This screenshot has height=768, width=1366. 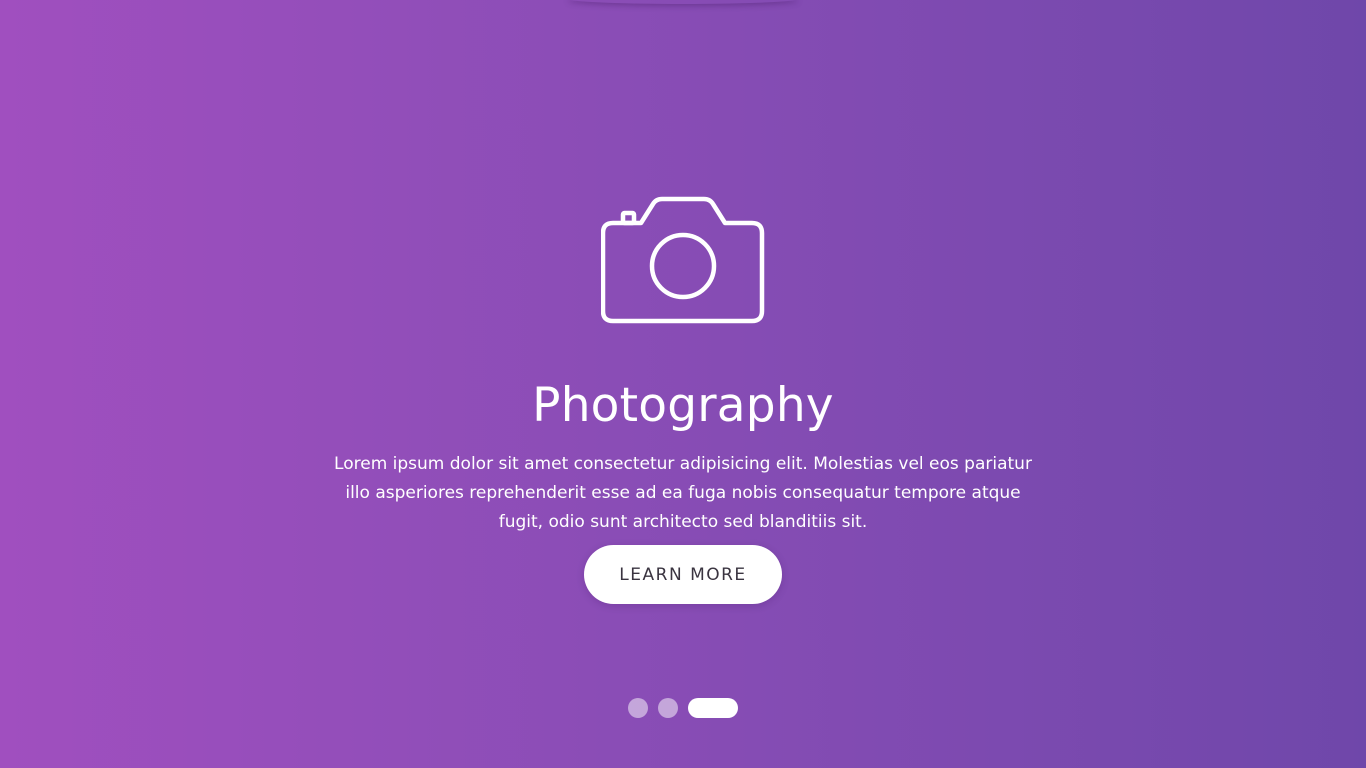 What do you see at coordinates (683, 574) in the screenshot?
I see `learn-more-button: LEARN MORE` at bounding box center [683, 574].